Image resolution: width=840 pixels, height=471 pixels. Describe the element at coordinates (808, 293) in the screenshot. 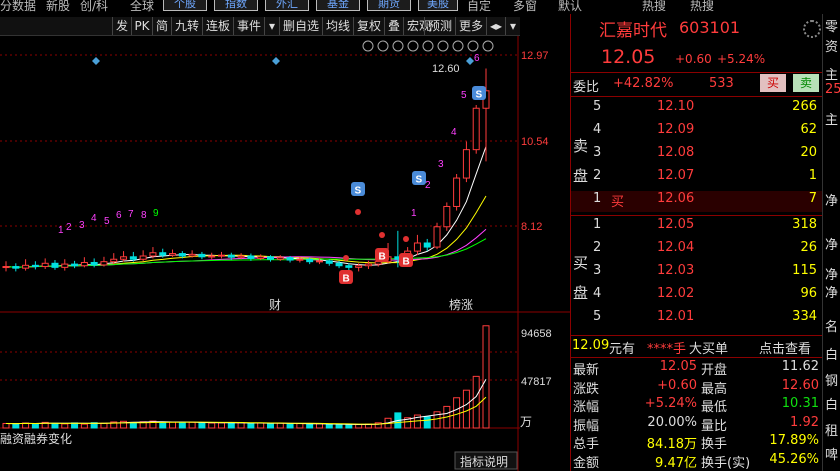

I see `level-volume: 96` at that location.